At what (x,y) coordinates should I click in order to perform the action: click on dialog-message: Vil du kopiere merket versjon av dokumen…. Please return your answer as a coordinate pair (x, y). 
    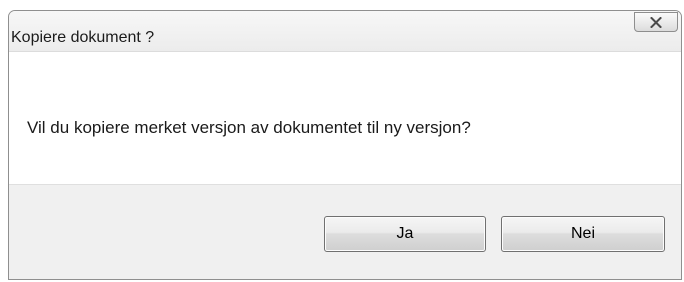
    Looking at the image, I should click on (249, 127).